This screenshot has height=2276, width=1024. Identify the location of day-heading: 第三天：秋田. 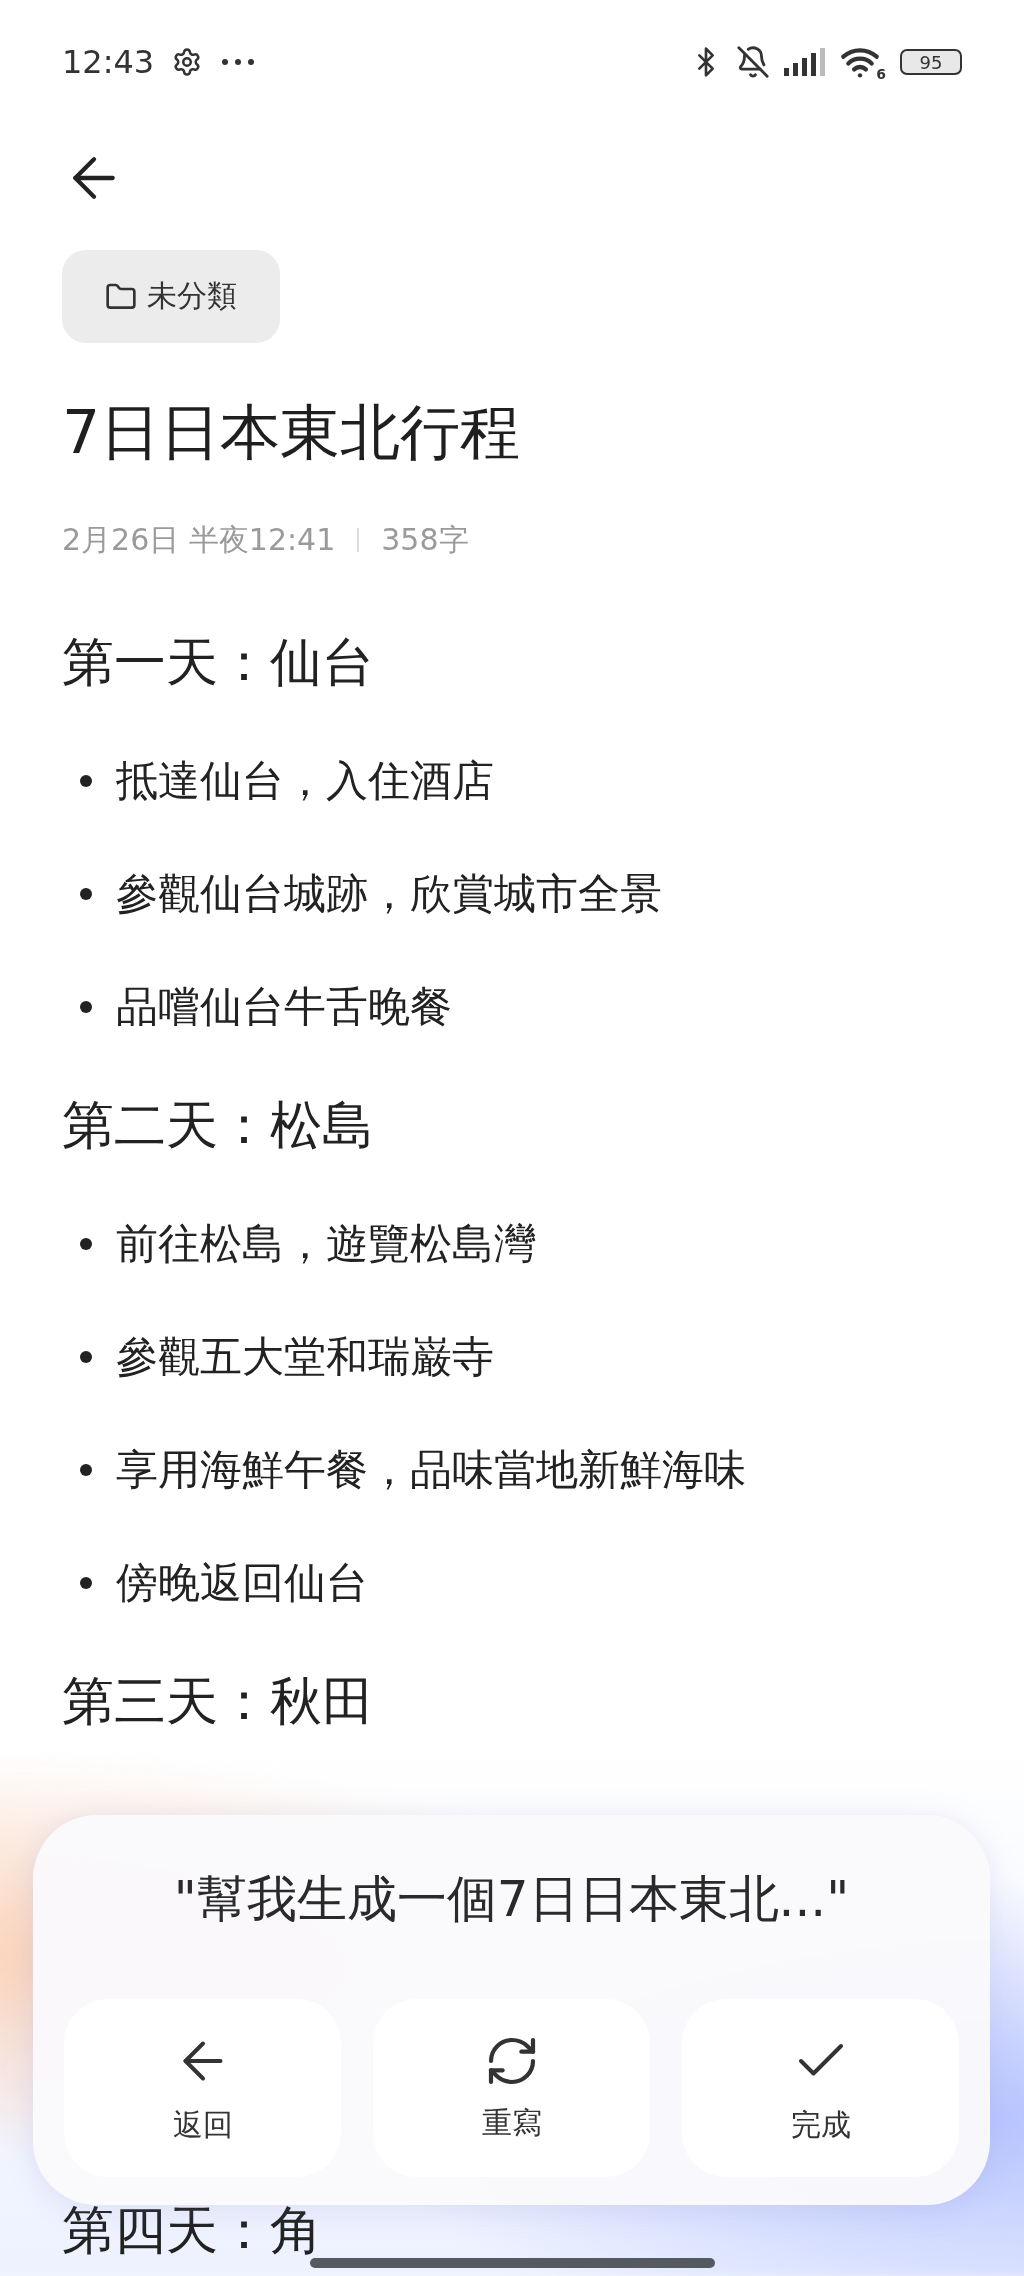
(218, 1701).